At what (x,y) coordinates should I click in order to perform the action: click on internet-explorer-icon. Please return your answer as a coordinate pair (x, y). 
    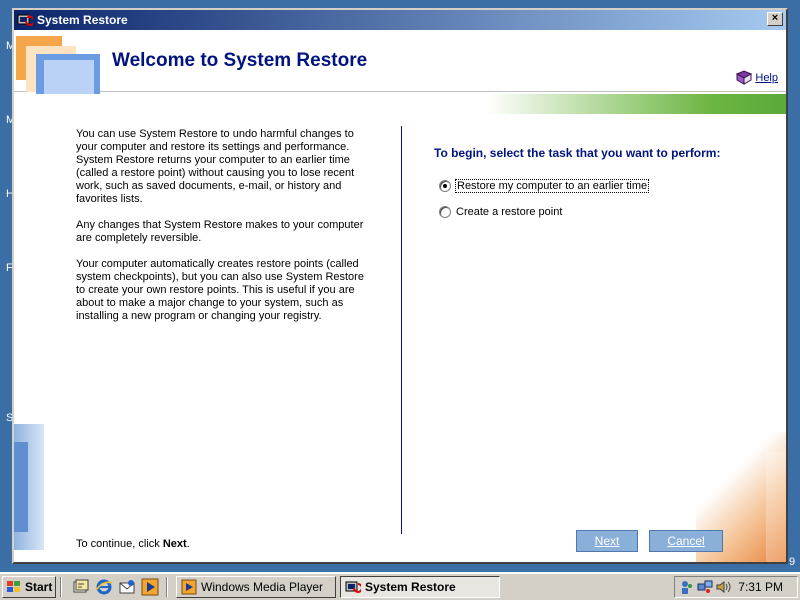
    Looking at the image, I should click on (104, 587).